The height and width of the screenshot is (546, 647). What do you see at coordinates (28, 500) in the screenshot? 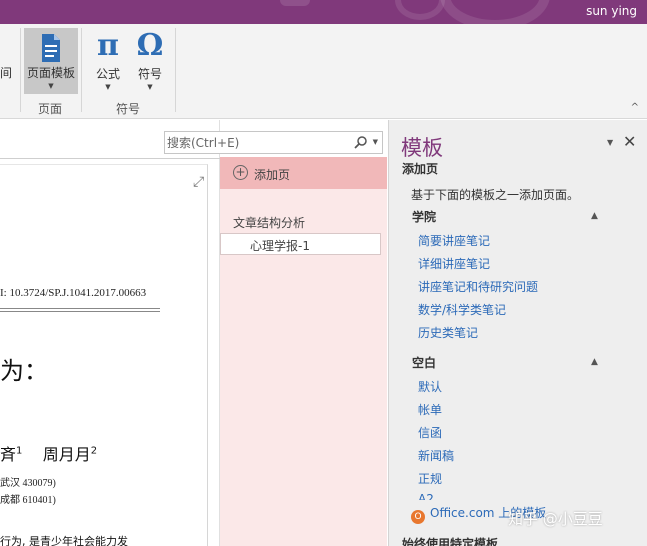
I see `affiliation-2: 成都 610401)` at bounding box center [28, 500].